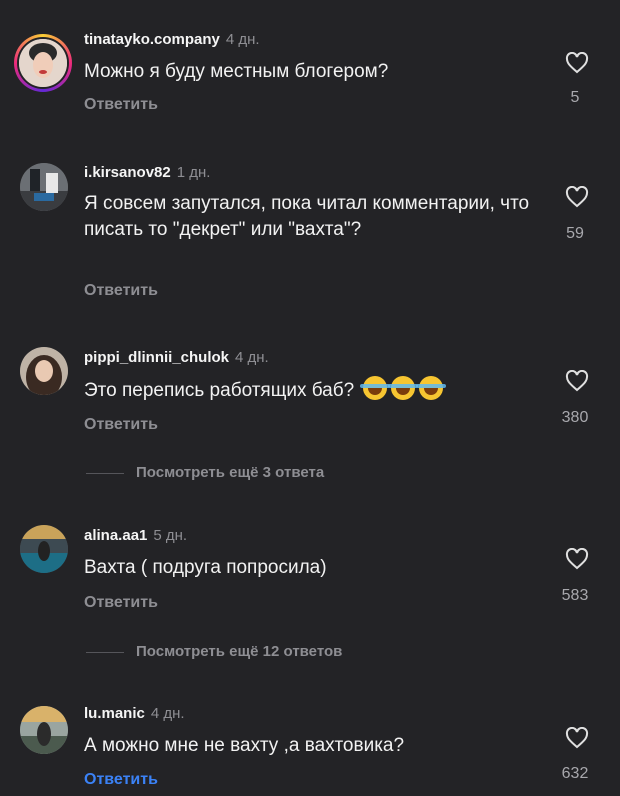 The height and width of the screenshot is (796, 620). I want to click on comment-text: А можно мне не вахту ,а вахтовика?, so click(244, 745).